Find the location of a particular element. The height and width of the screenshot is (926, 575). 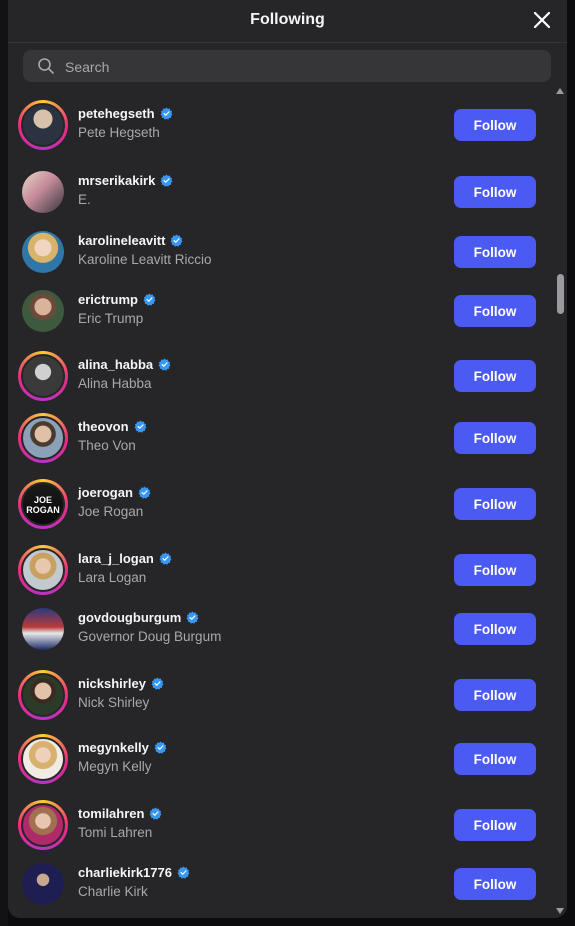

avatar-image: JOE ROGAN is located at coordinates (43, 504).